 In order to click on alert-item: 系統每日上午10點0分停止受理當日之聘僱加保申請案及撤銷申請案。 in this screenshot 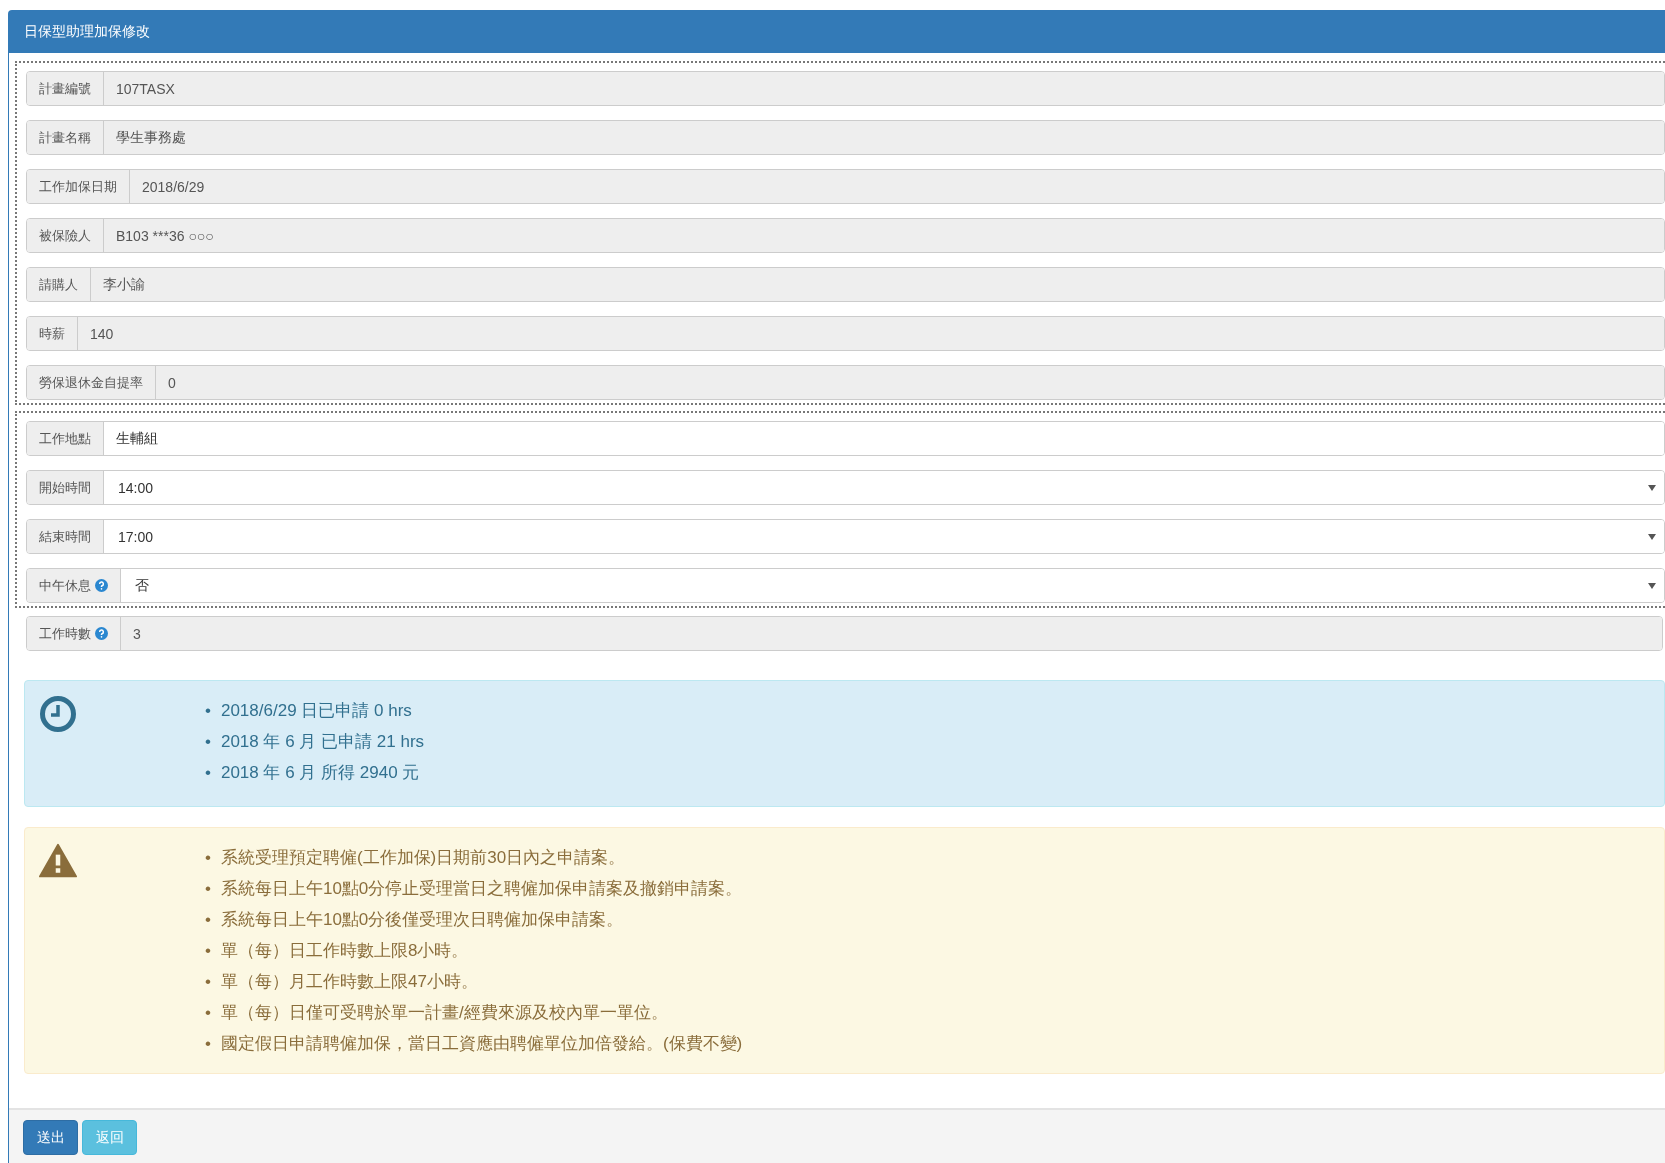, I will do `click(481, 888)`.